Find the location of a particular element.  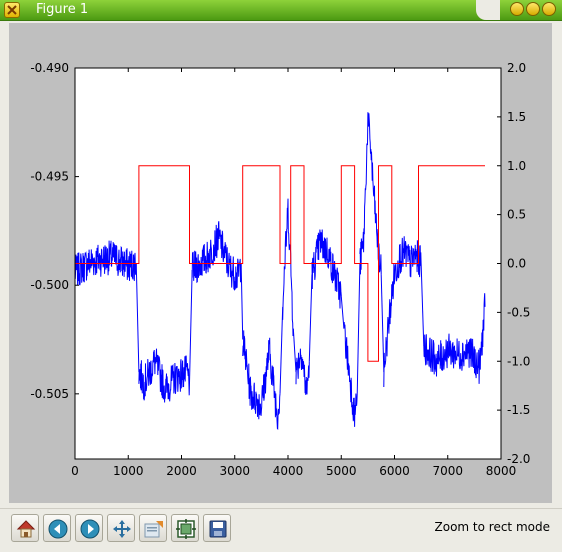

zoom-rect-button is located at coordinates (153, 528).